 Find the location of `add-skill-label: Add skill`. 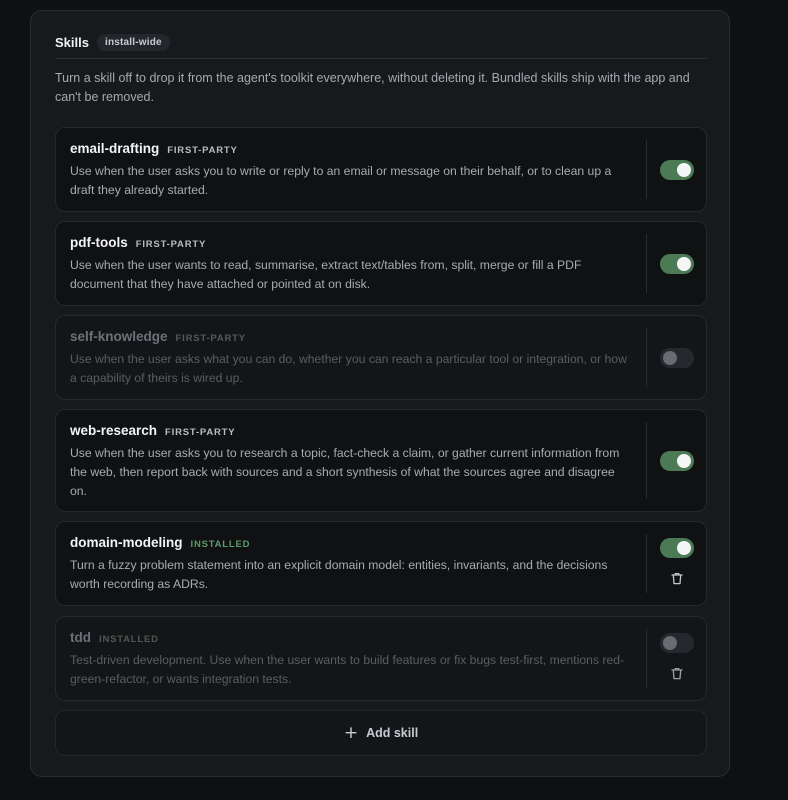

add-skill-label: Add skill is located at coordinates (392, 733).